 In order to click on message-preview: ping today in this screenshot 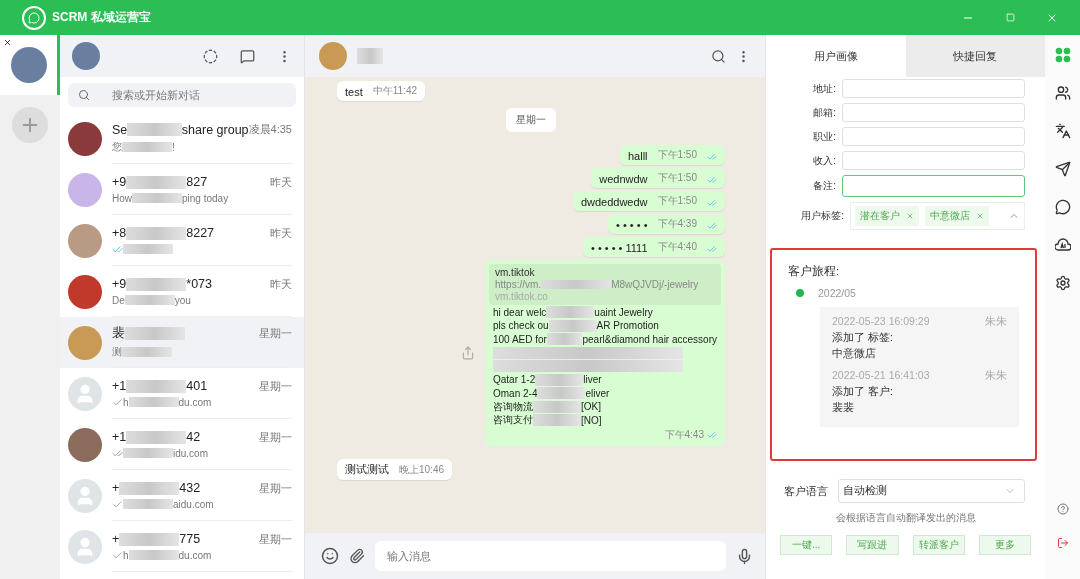, I will do `click(205, 198)`.